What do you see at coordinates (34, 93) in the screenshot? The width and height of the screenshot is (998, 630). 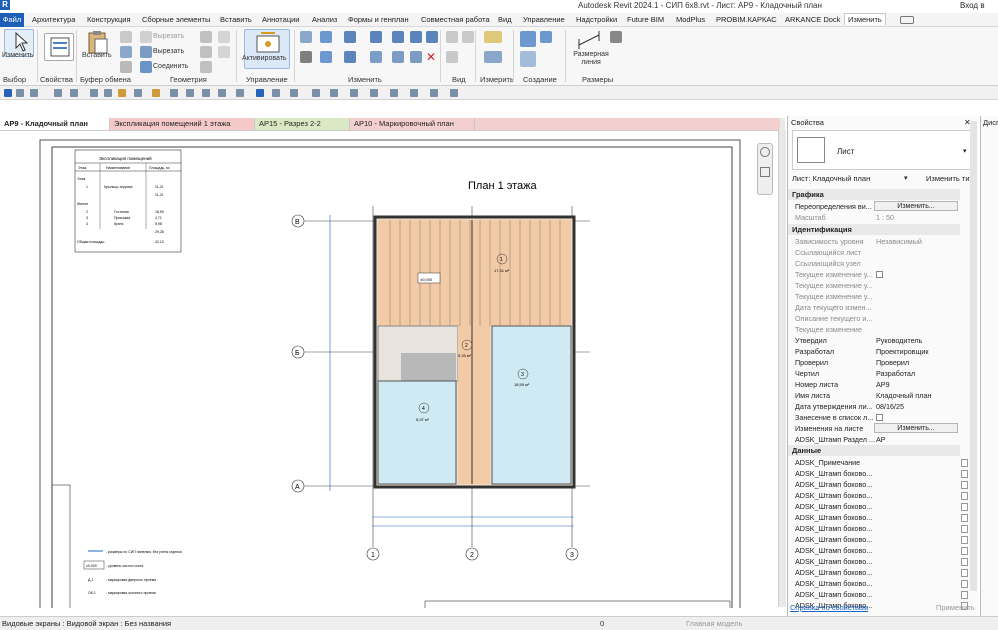 I see `sync-icon` at bounding box center [34, 93].